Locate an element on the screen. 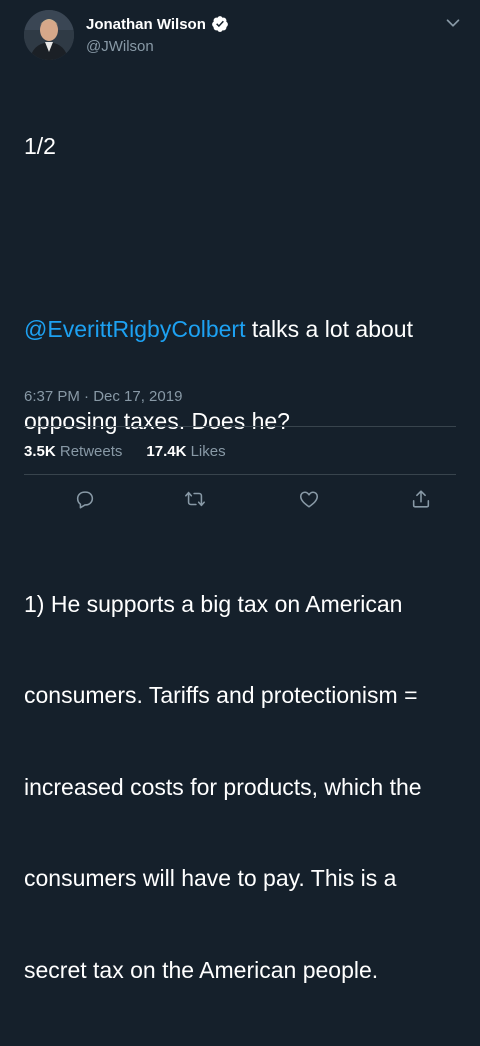  tweet-line: consumers. Tariffs and protectionism = is located at coordinates (221, 695).